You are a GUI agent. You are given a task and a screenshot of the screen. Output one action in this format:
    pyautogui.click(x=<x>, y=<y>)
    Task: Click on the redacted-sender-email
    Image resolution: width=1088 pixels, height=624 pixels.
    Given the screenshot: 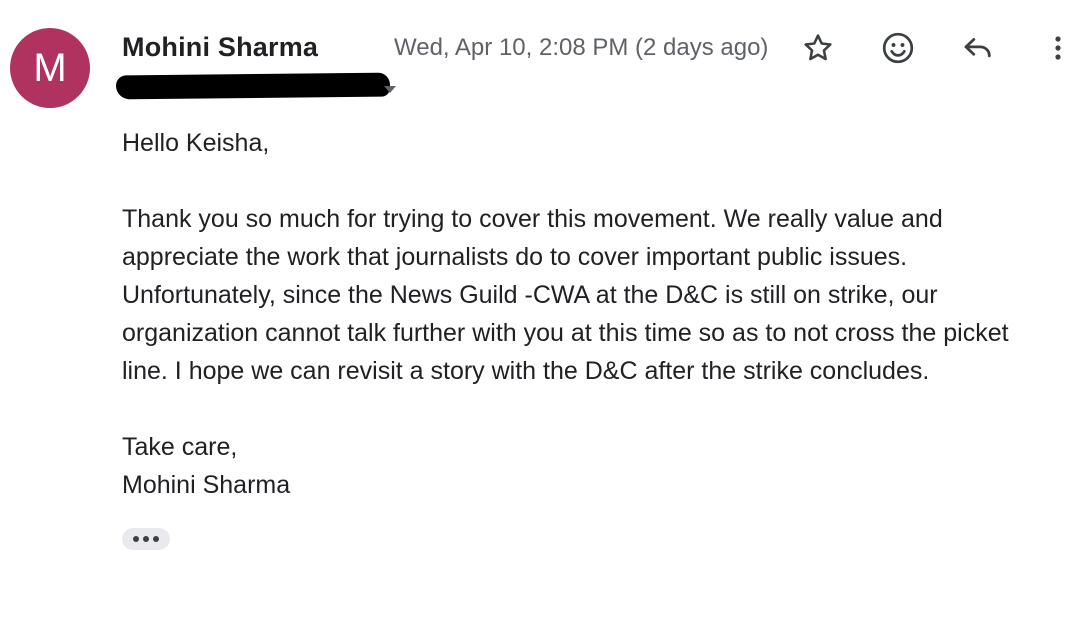 What is the action you would take?
    pyautogui.click(x=253, y=86)
    